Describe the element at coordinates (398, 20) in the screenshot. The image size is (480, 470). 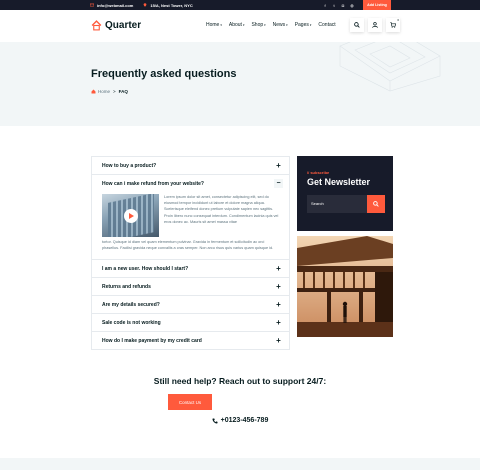
I see `cart-count: 0` at that location.